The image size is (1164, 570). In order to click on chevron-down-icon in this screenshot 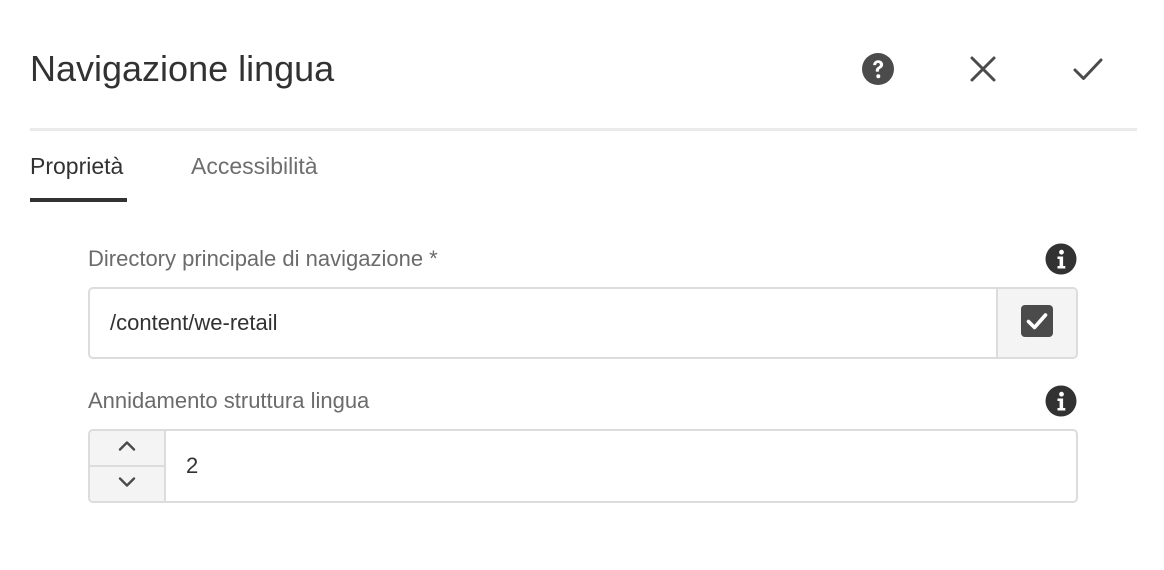, I will do `click(127, 484)`.